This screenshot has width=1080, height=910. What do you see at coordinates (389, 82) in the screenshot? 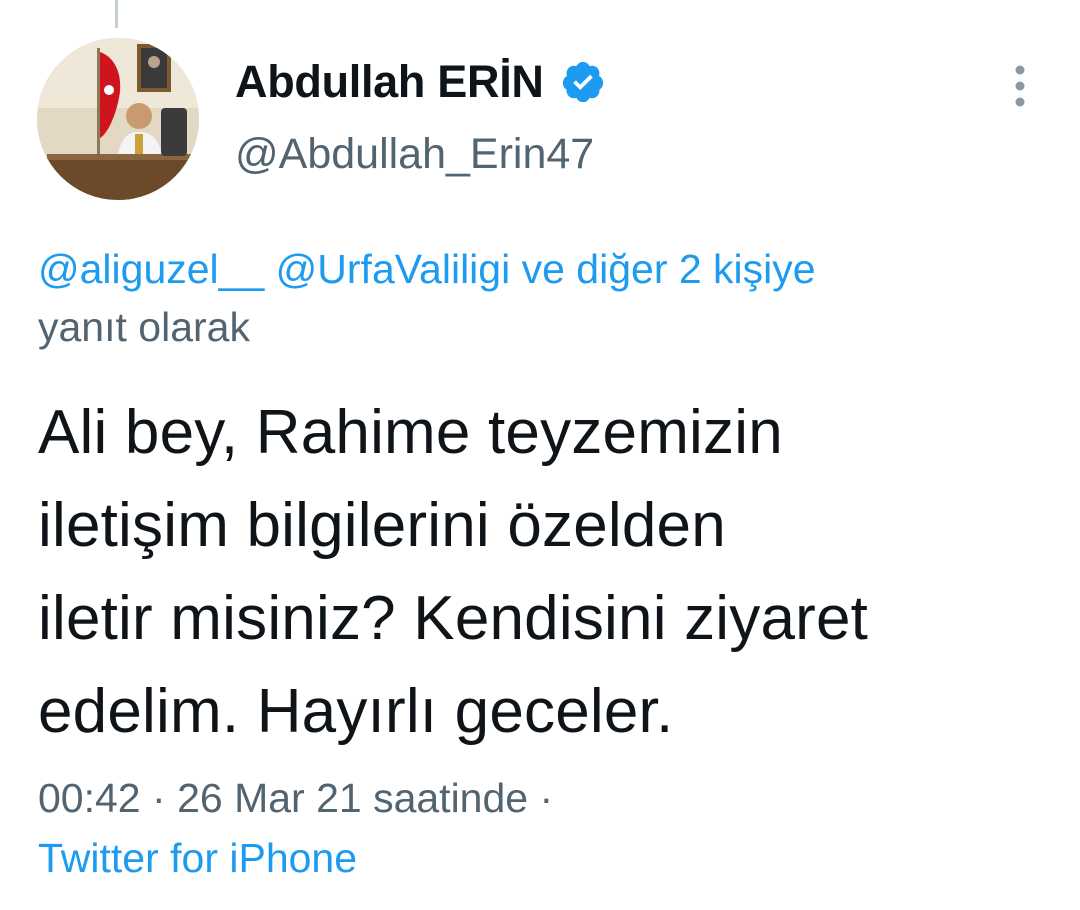
I see `author-display-name: Abdullah ERİN` at bounding box center [389, 82].